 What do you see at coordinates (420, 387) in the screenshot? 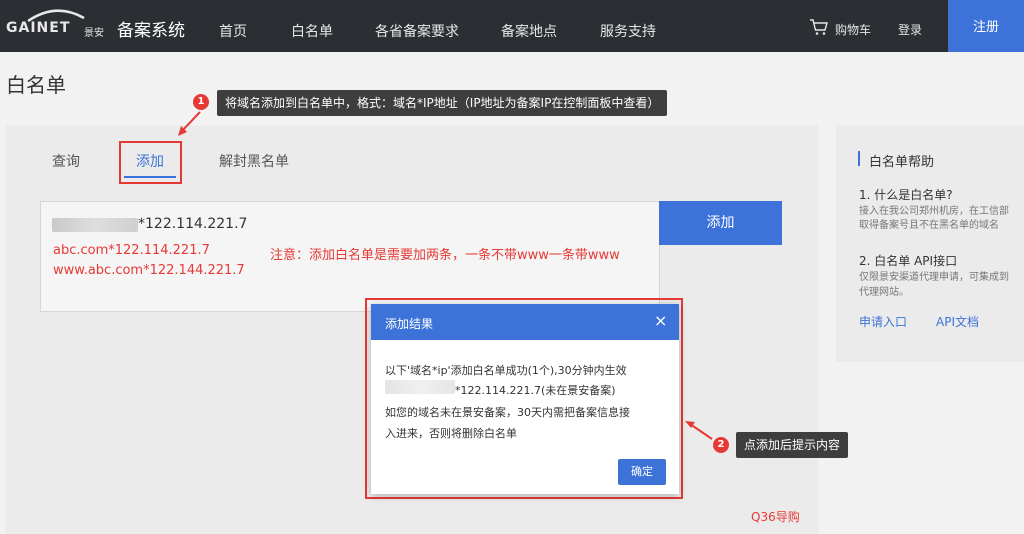
I see `dialog-blurred-domain` at bounding box center [420, 387].